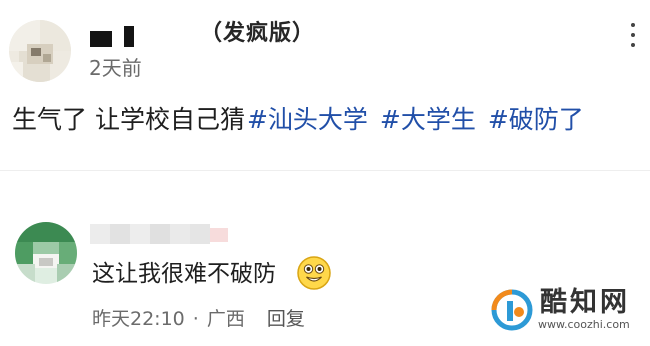 This screenshot has width=650, height=346. Describe the element at coordinates (115, 68) in the screenshot. I see `post-timestamp: 2天前` at that location.